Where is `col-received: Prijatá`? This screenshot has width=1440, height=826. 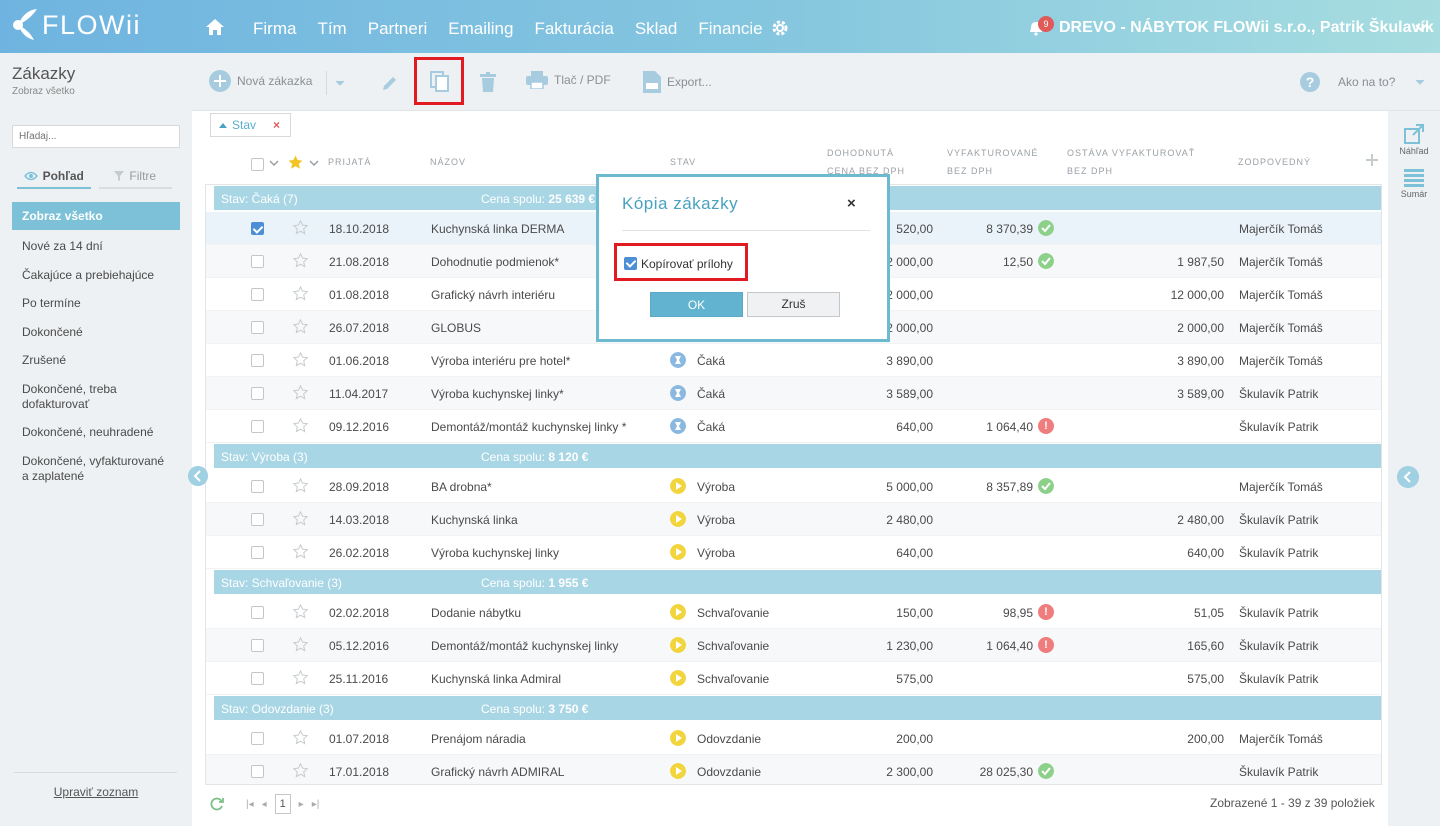 col-received: Prijatá is located at coordinates (349, 162).